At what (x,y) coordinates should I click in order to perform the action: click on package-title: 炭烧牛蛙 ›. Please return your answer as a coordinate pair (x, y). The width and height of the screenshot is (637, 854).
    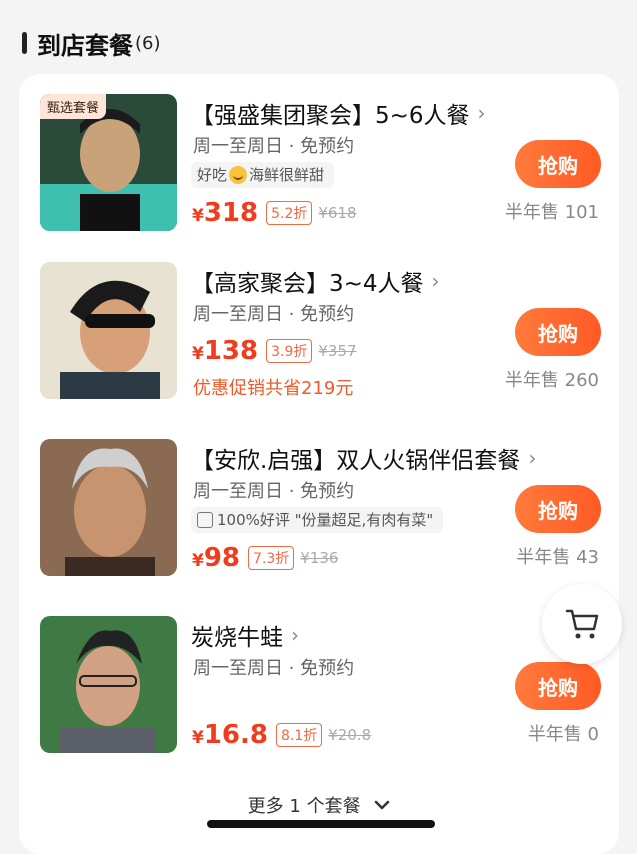
    Looking at the image, I should click on (245, 635).